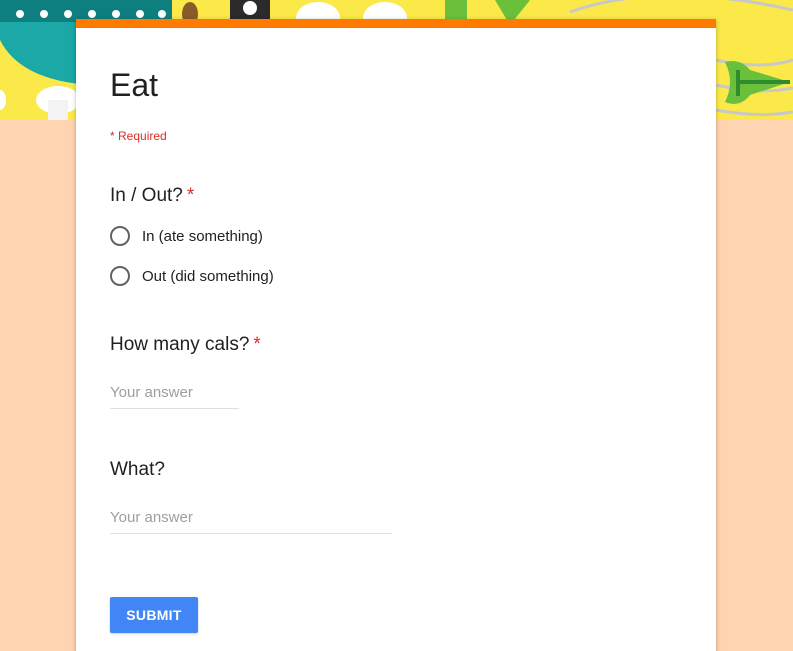 The image size is (793, 651). I want to click on broccoli-icon, so click(757, 82).